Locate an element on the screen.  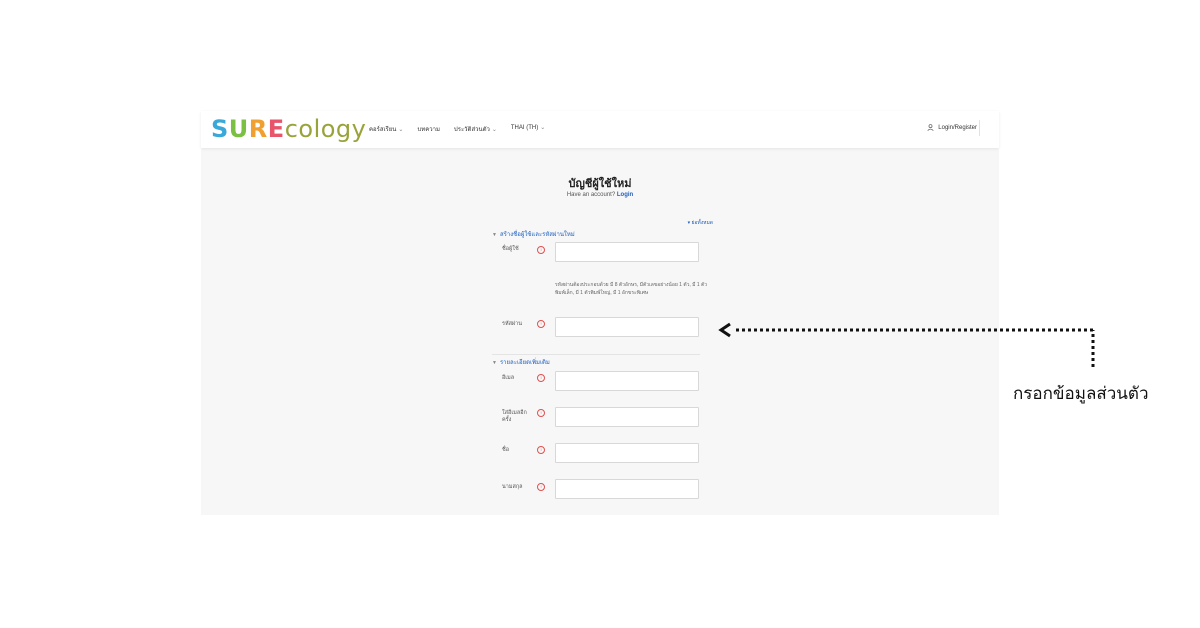
annotation-text: กรอกข้อมูลส่วนตัว is located at coordinates (1081, 394).